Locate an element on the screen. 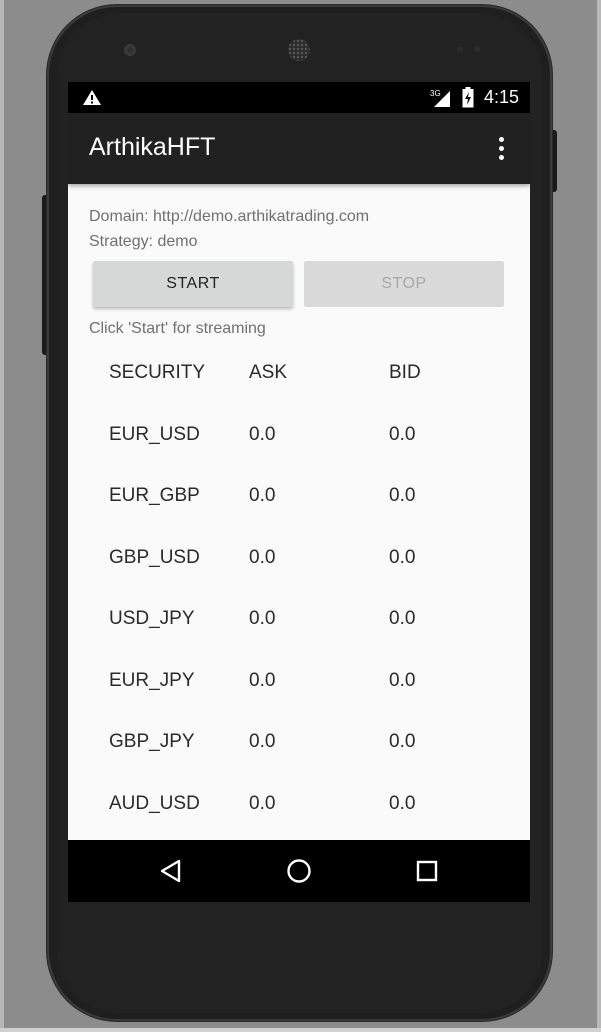 This screenshot has height=1032, width=601. recents-square-icon is located at coordinates (427, 871).